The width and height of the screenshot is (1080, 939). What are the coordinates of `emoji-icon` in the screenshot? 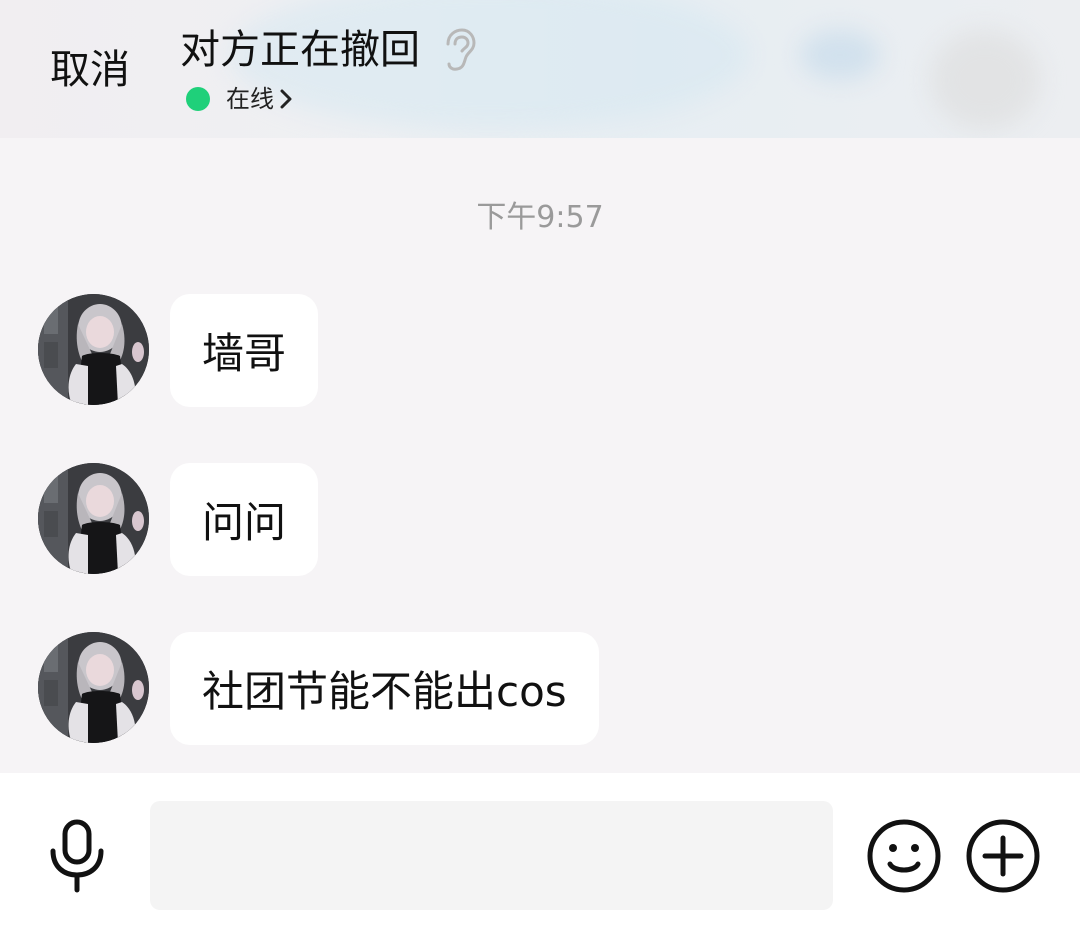 It's located at (904, 856).